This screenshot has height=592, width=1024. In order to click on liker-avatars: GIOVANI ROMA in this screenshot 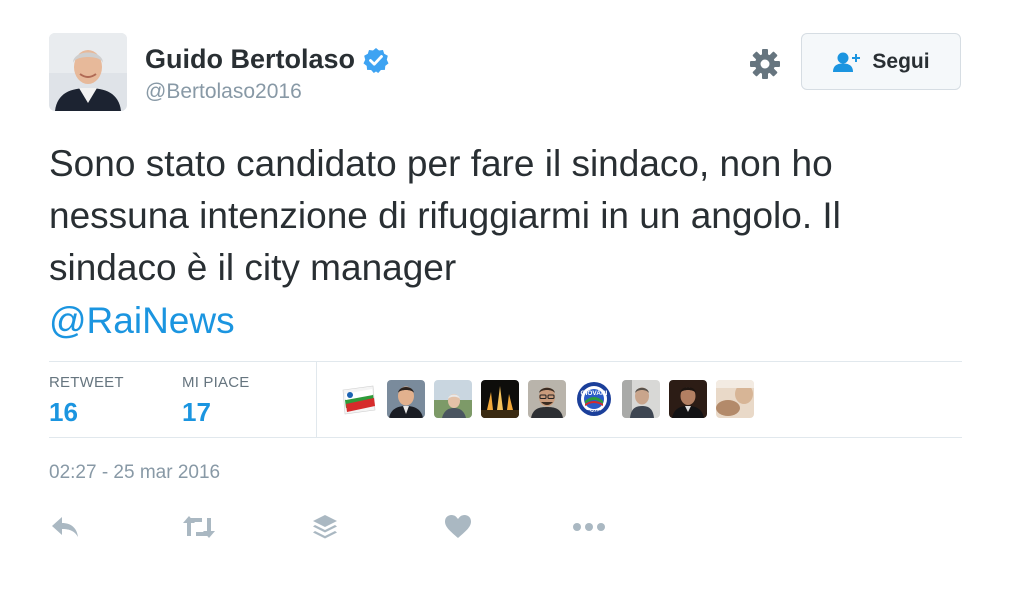, I will do `click(547, 399)`.